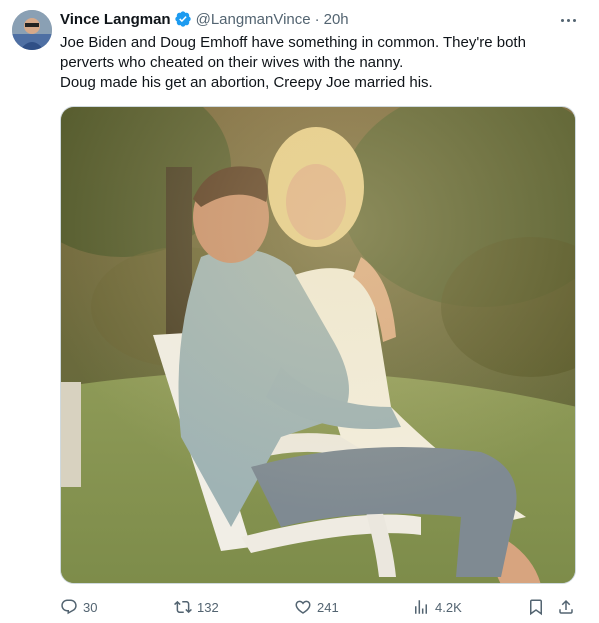  I want to click on bookmark-icon, so click(536, 607).